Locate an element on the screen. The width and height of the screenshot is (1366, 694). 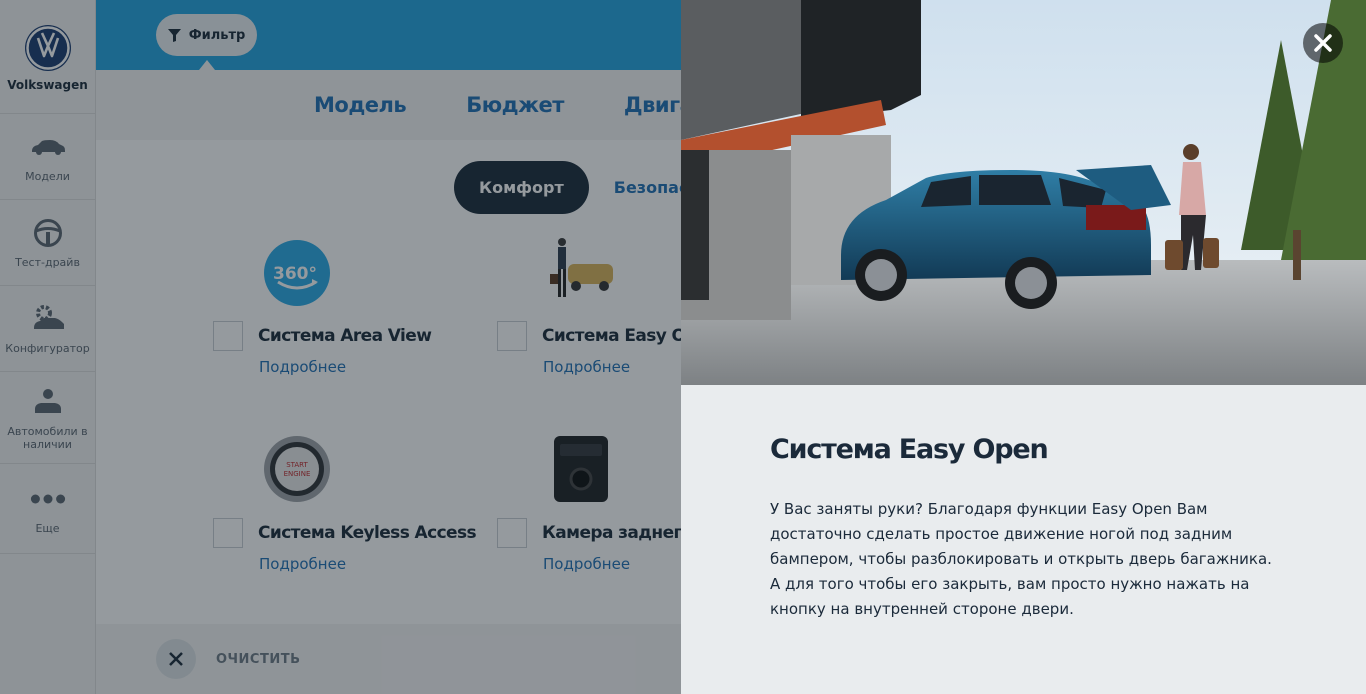
close-button is located at coordinates (1323, 43).